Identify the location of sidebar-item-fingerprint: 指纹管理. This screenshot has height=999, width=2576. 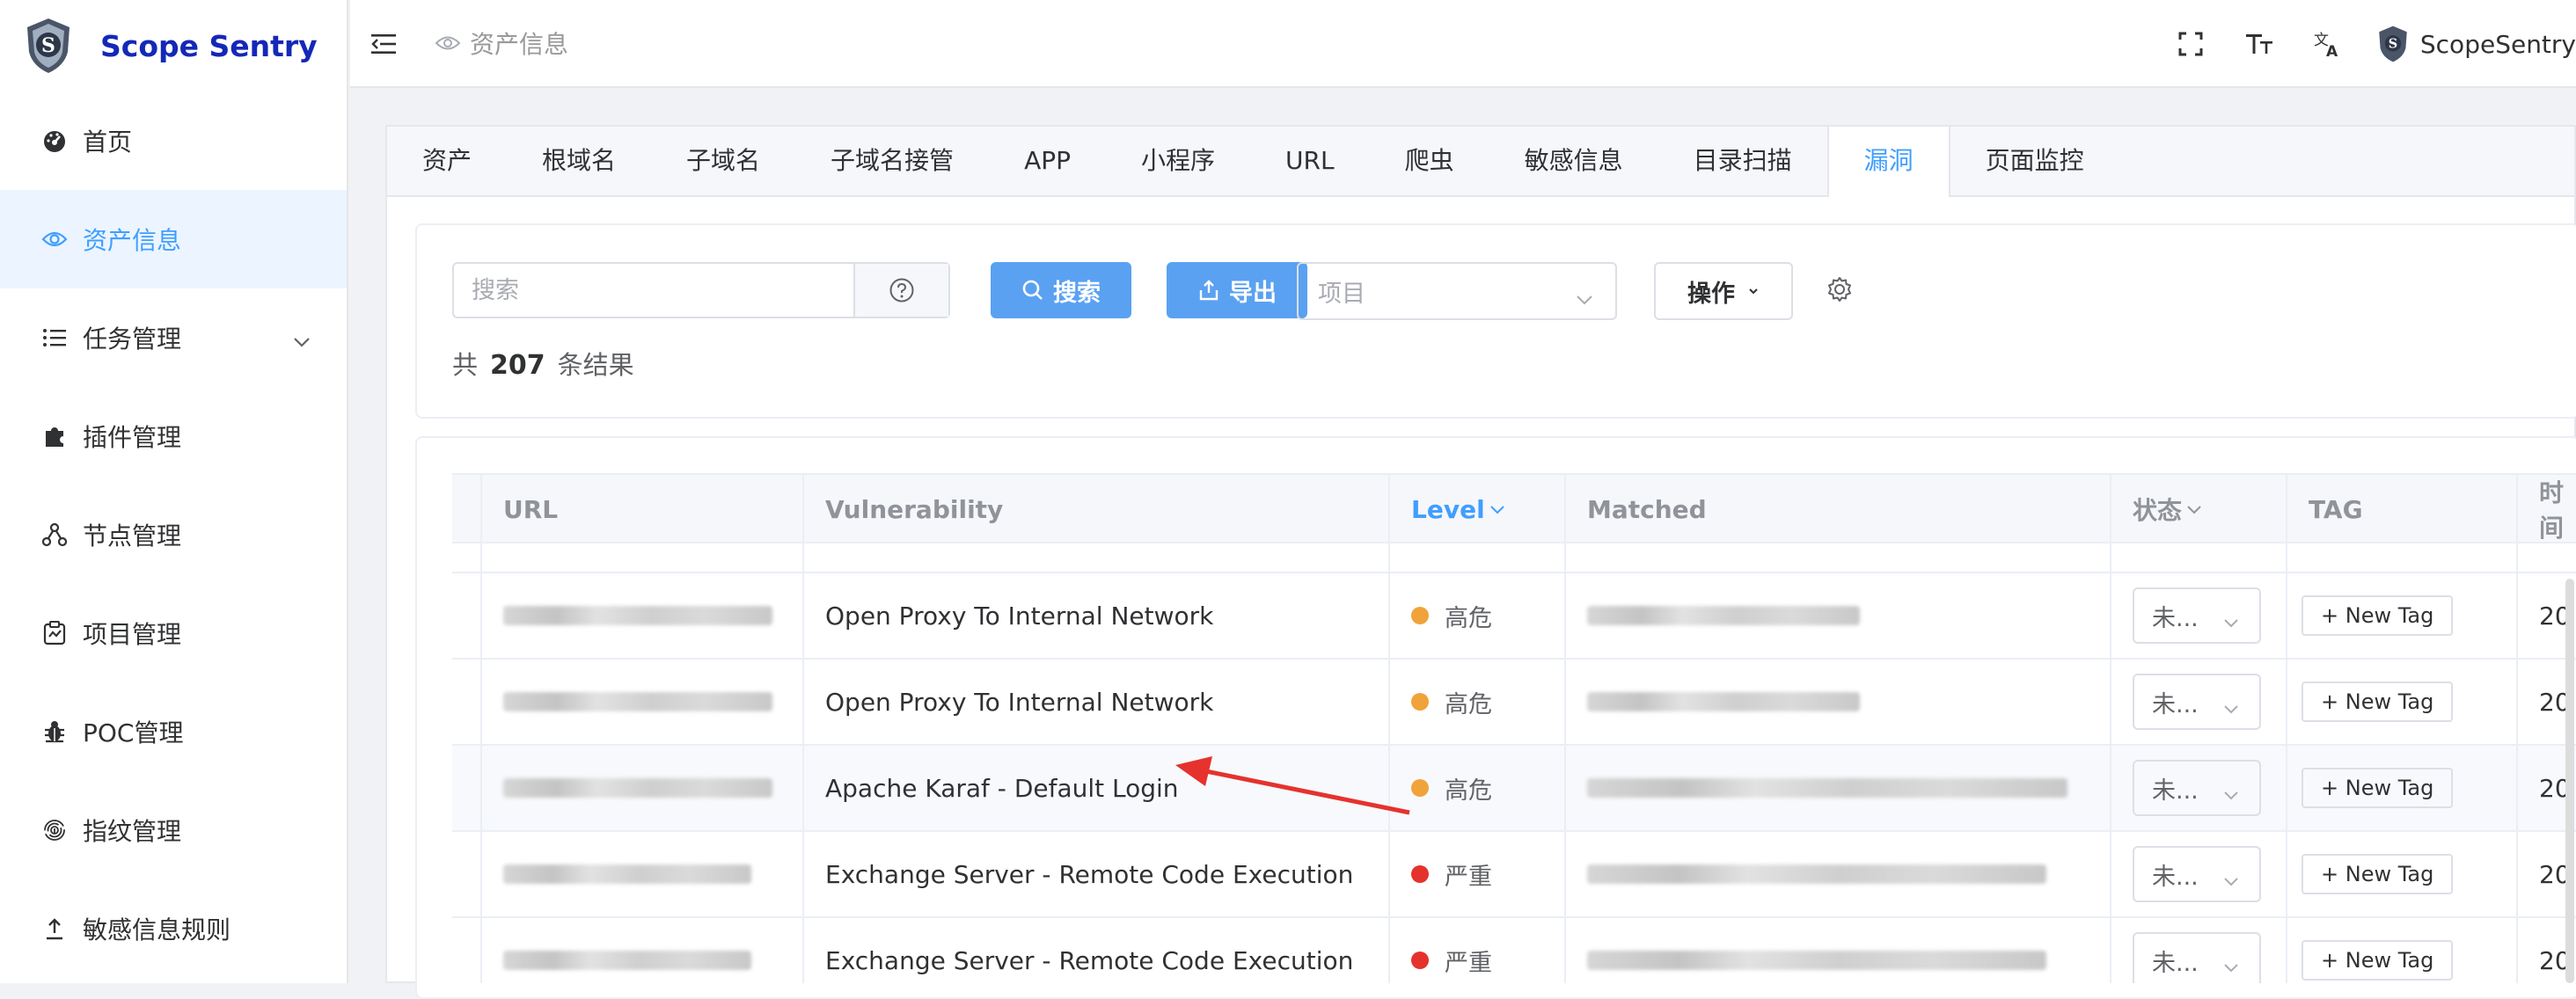
(173, 830).